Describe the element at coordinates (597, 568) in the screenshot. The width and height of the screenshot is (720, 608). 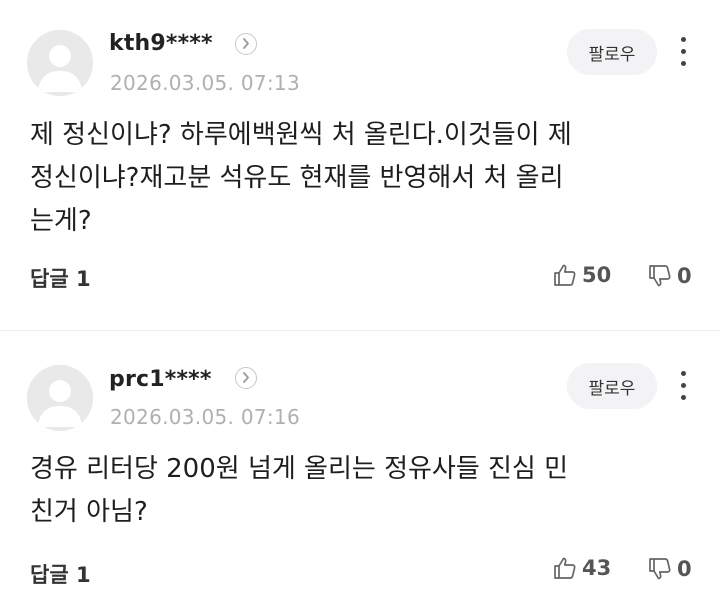
I see `like-count: 43` at that location.